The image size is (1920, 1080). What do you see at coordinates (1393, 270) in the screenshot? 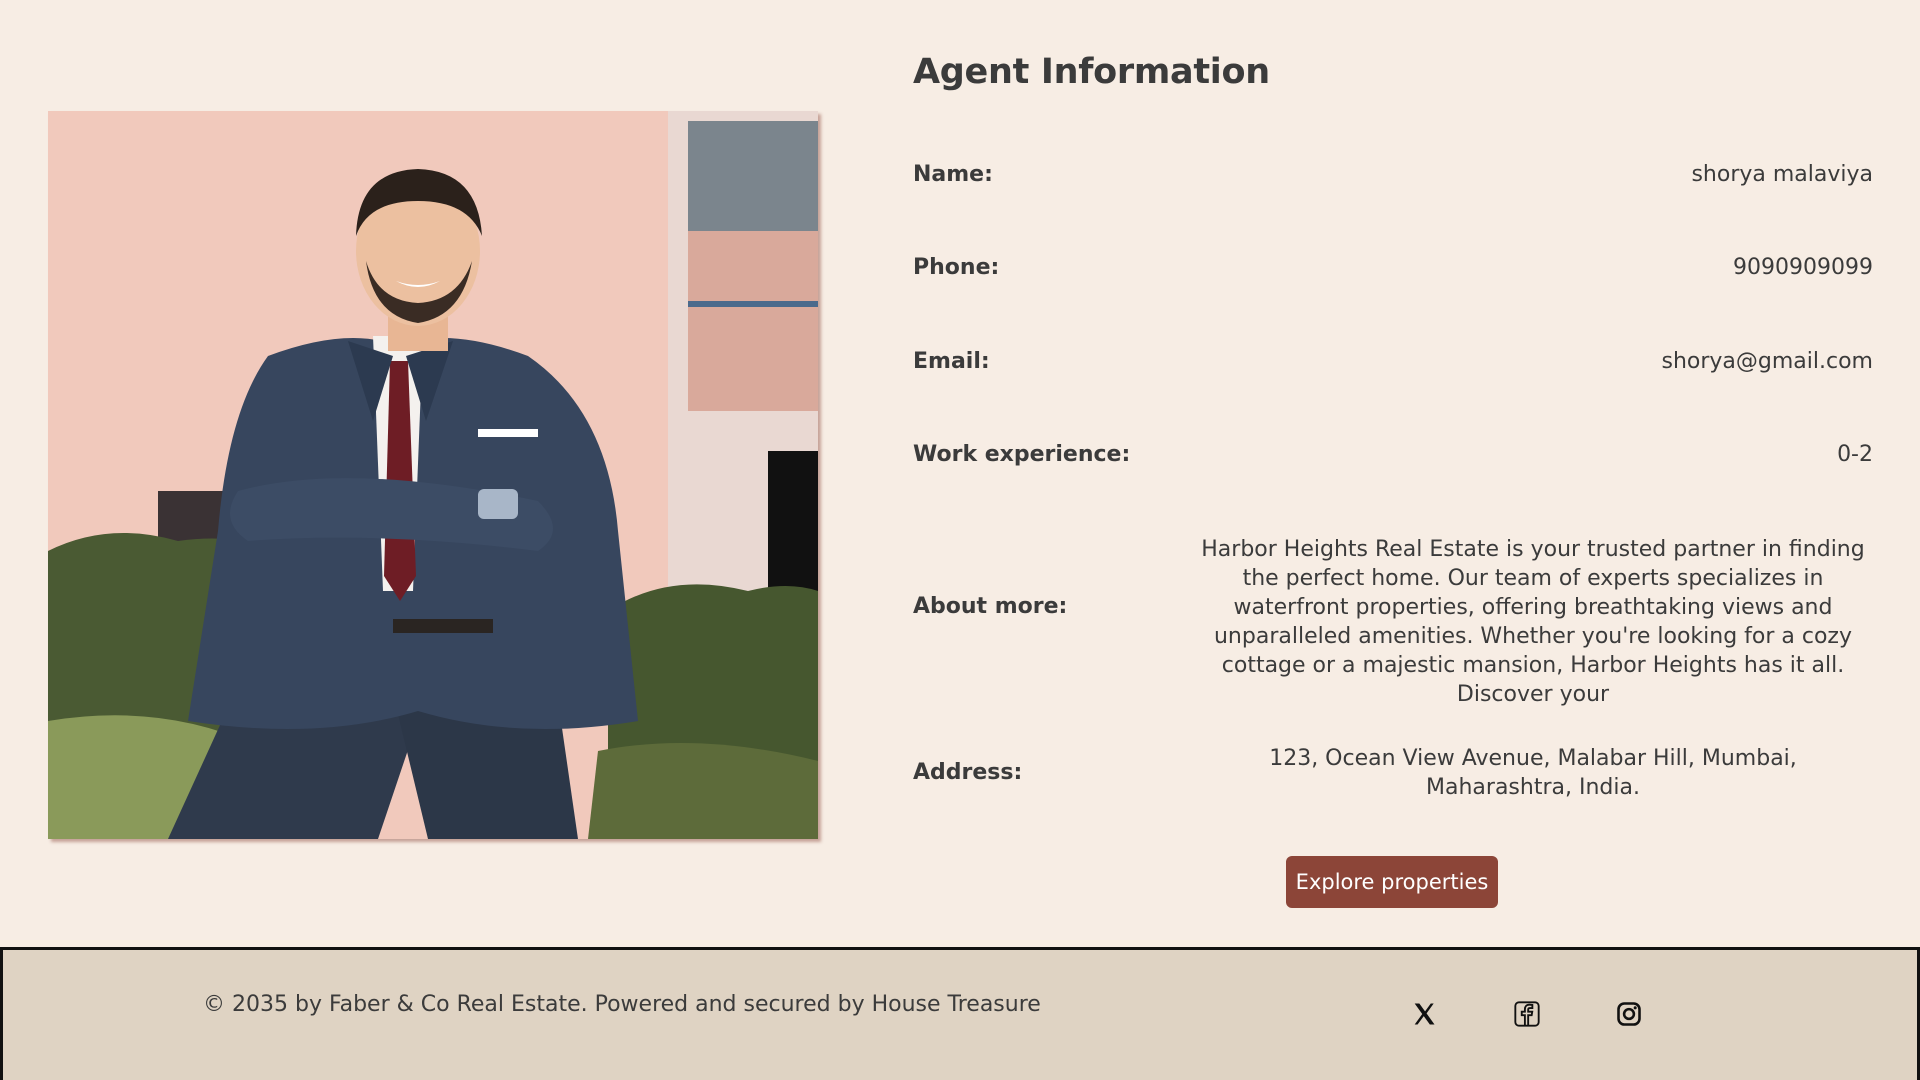
I see `field-row-phone: Phone: 9090909099` at bounding box center [1393, 270].